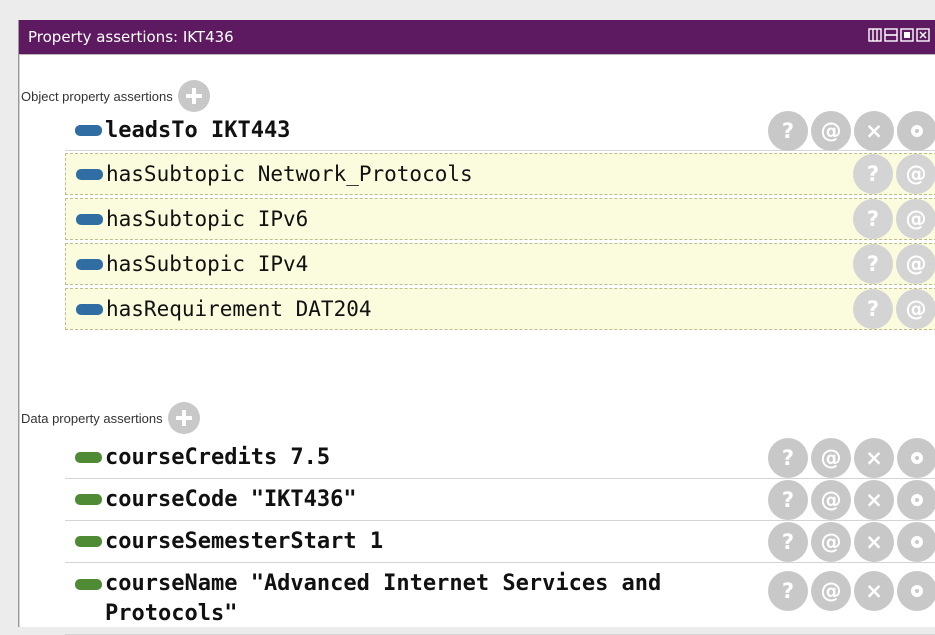 This screenshot has height=635, width=935. What do you see at coordinates (239, 309) in the screenshot?
I see `assertion-text: hasRequirement DAT204` at bounding box center [239, 309].